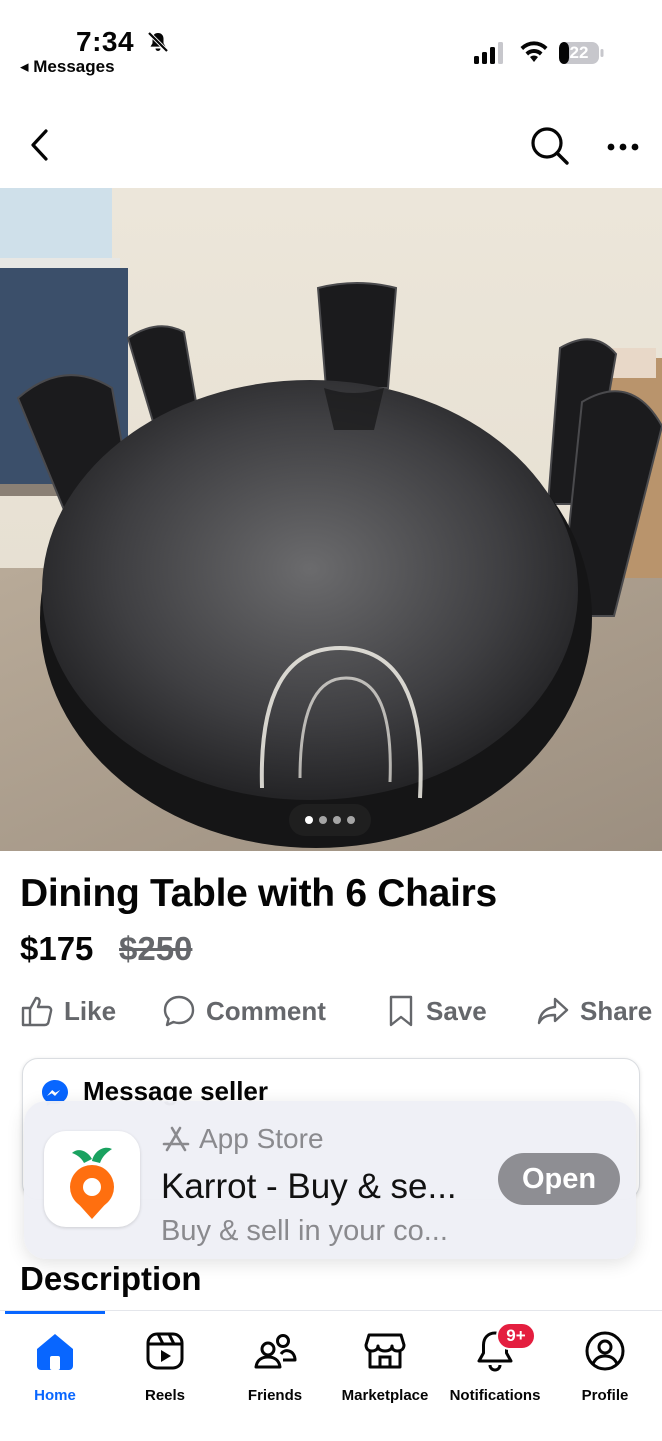  I want to click on open-app-button: Open, so click(559, 1179).